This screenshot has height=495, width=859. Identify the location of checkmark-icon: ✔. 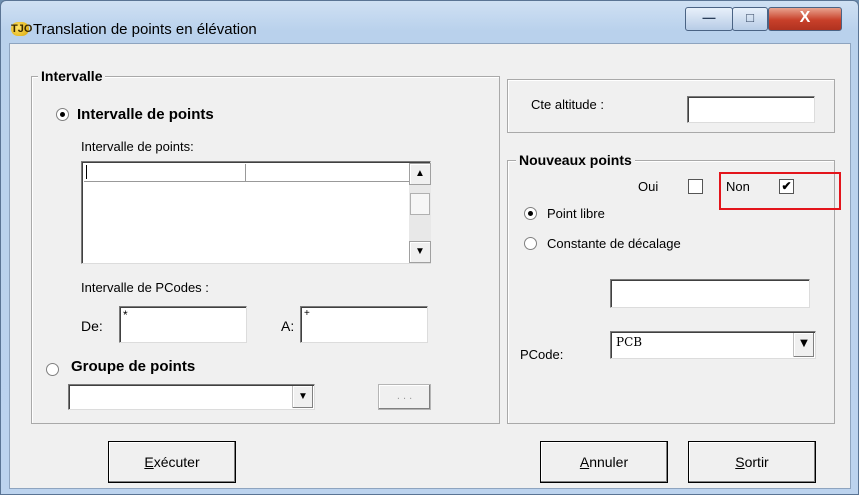
(786, 186).